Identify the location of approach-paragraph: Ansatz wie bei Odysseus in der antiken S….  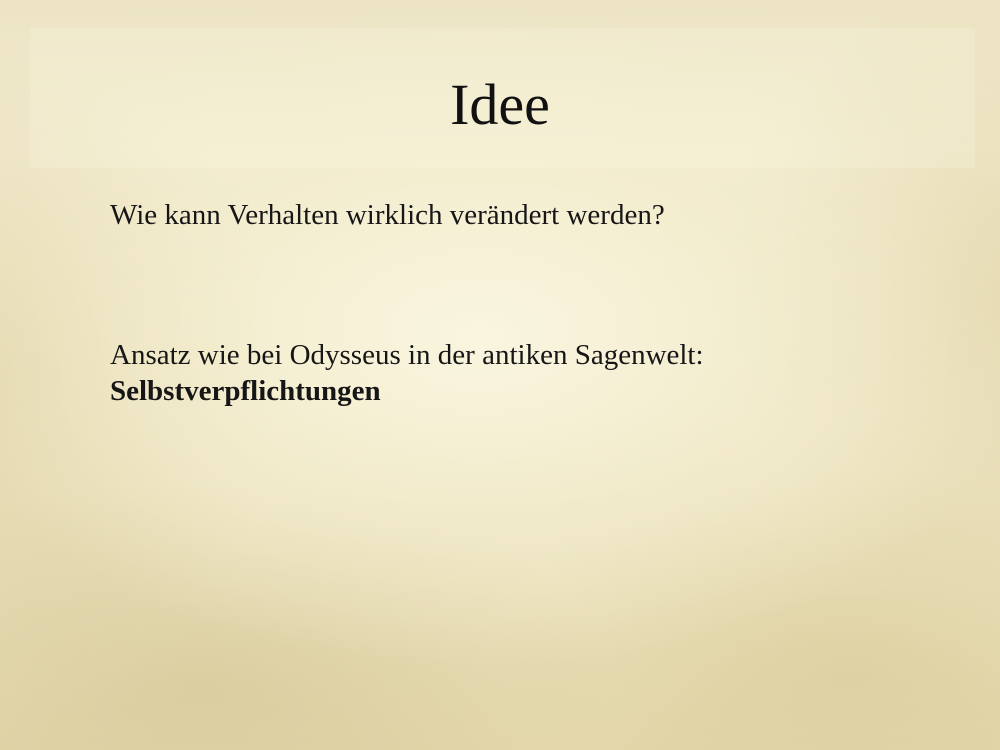
(407, 373).